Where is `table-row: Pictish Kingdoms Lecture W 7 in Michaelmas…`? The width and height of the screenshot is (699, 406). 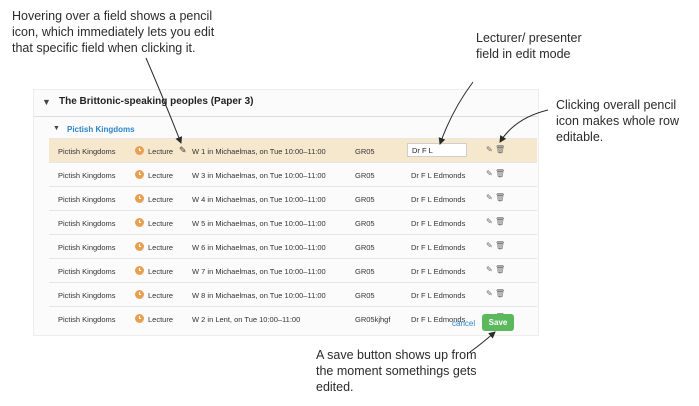 table-row: Pictish Kingdoms Lecture W 7 in Michaelmas… is located at coordinates (293, 270).